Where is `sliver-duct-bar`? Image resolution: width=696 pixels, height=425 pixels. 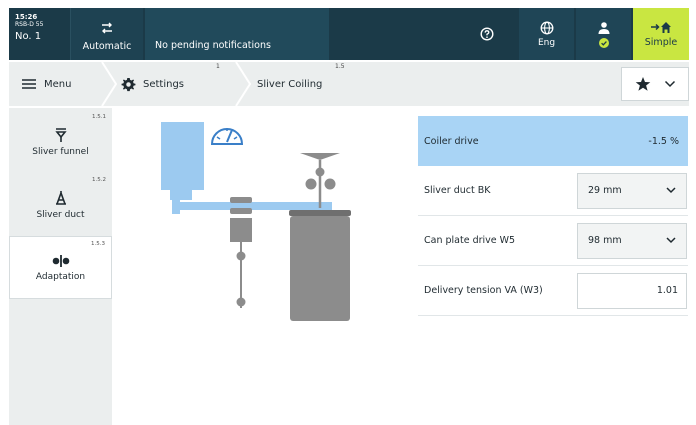 sliver-duct-bar is located at coordinates (252, 206).